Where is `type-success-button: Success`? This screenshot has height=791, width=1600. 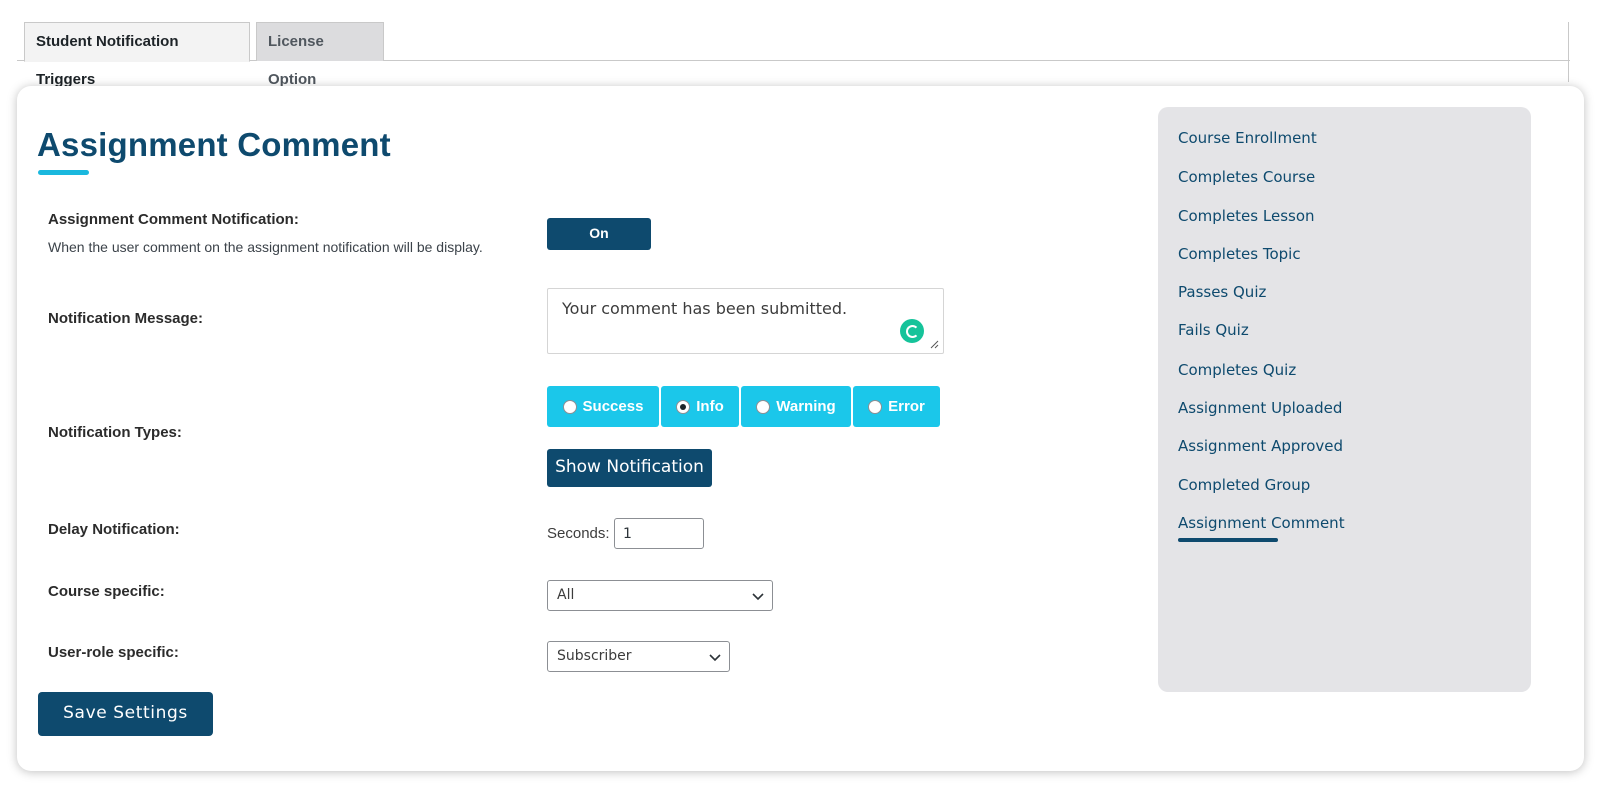 type-success-button: Success is located at coordinates (603, 406).